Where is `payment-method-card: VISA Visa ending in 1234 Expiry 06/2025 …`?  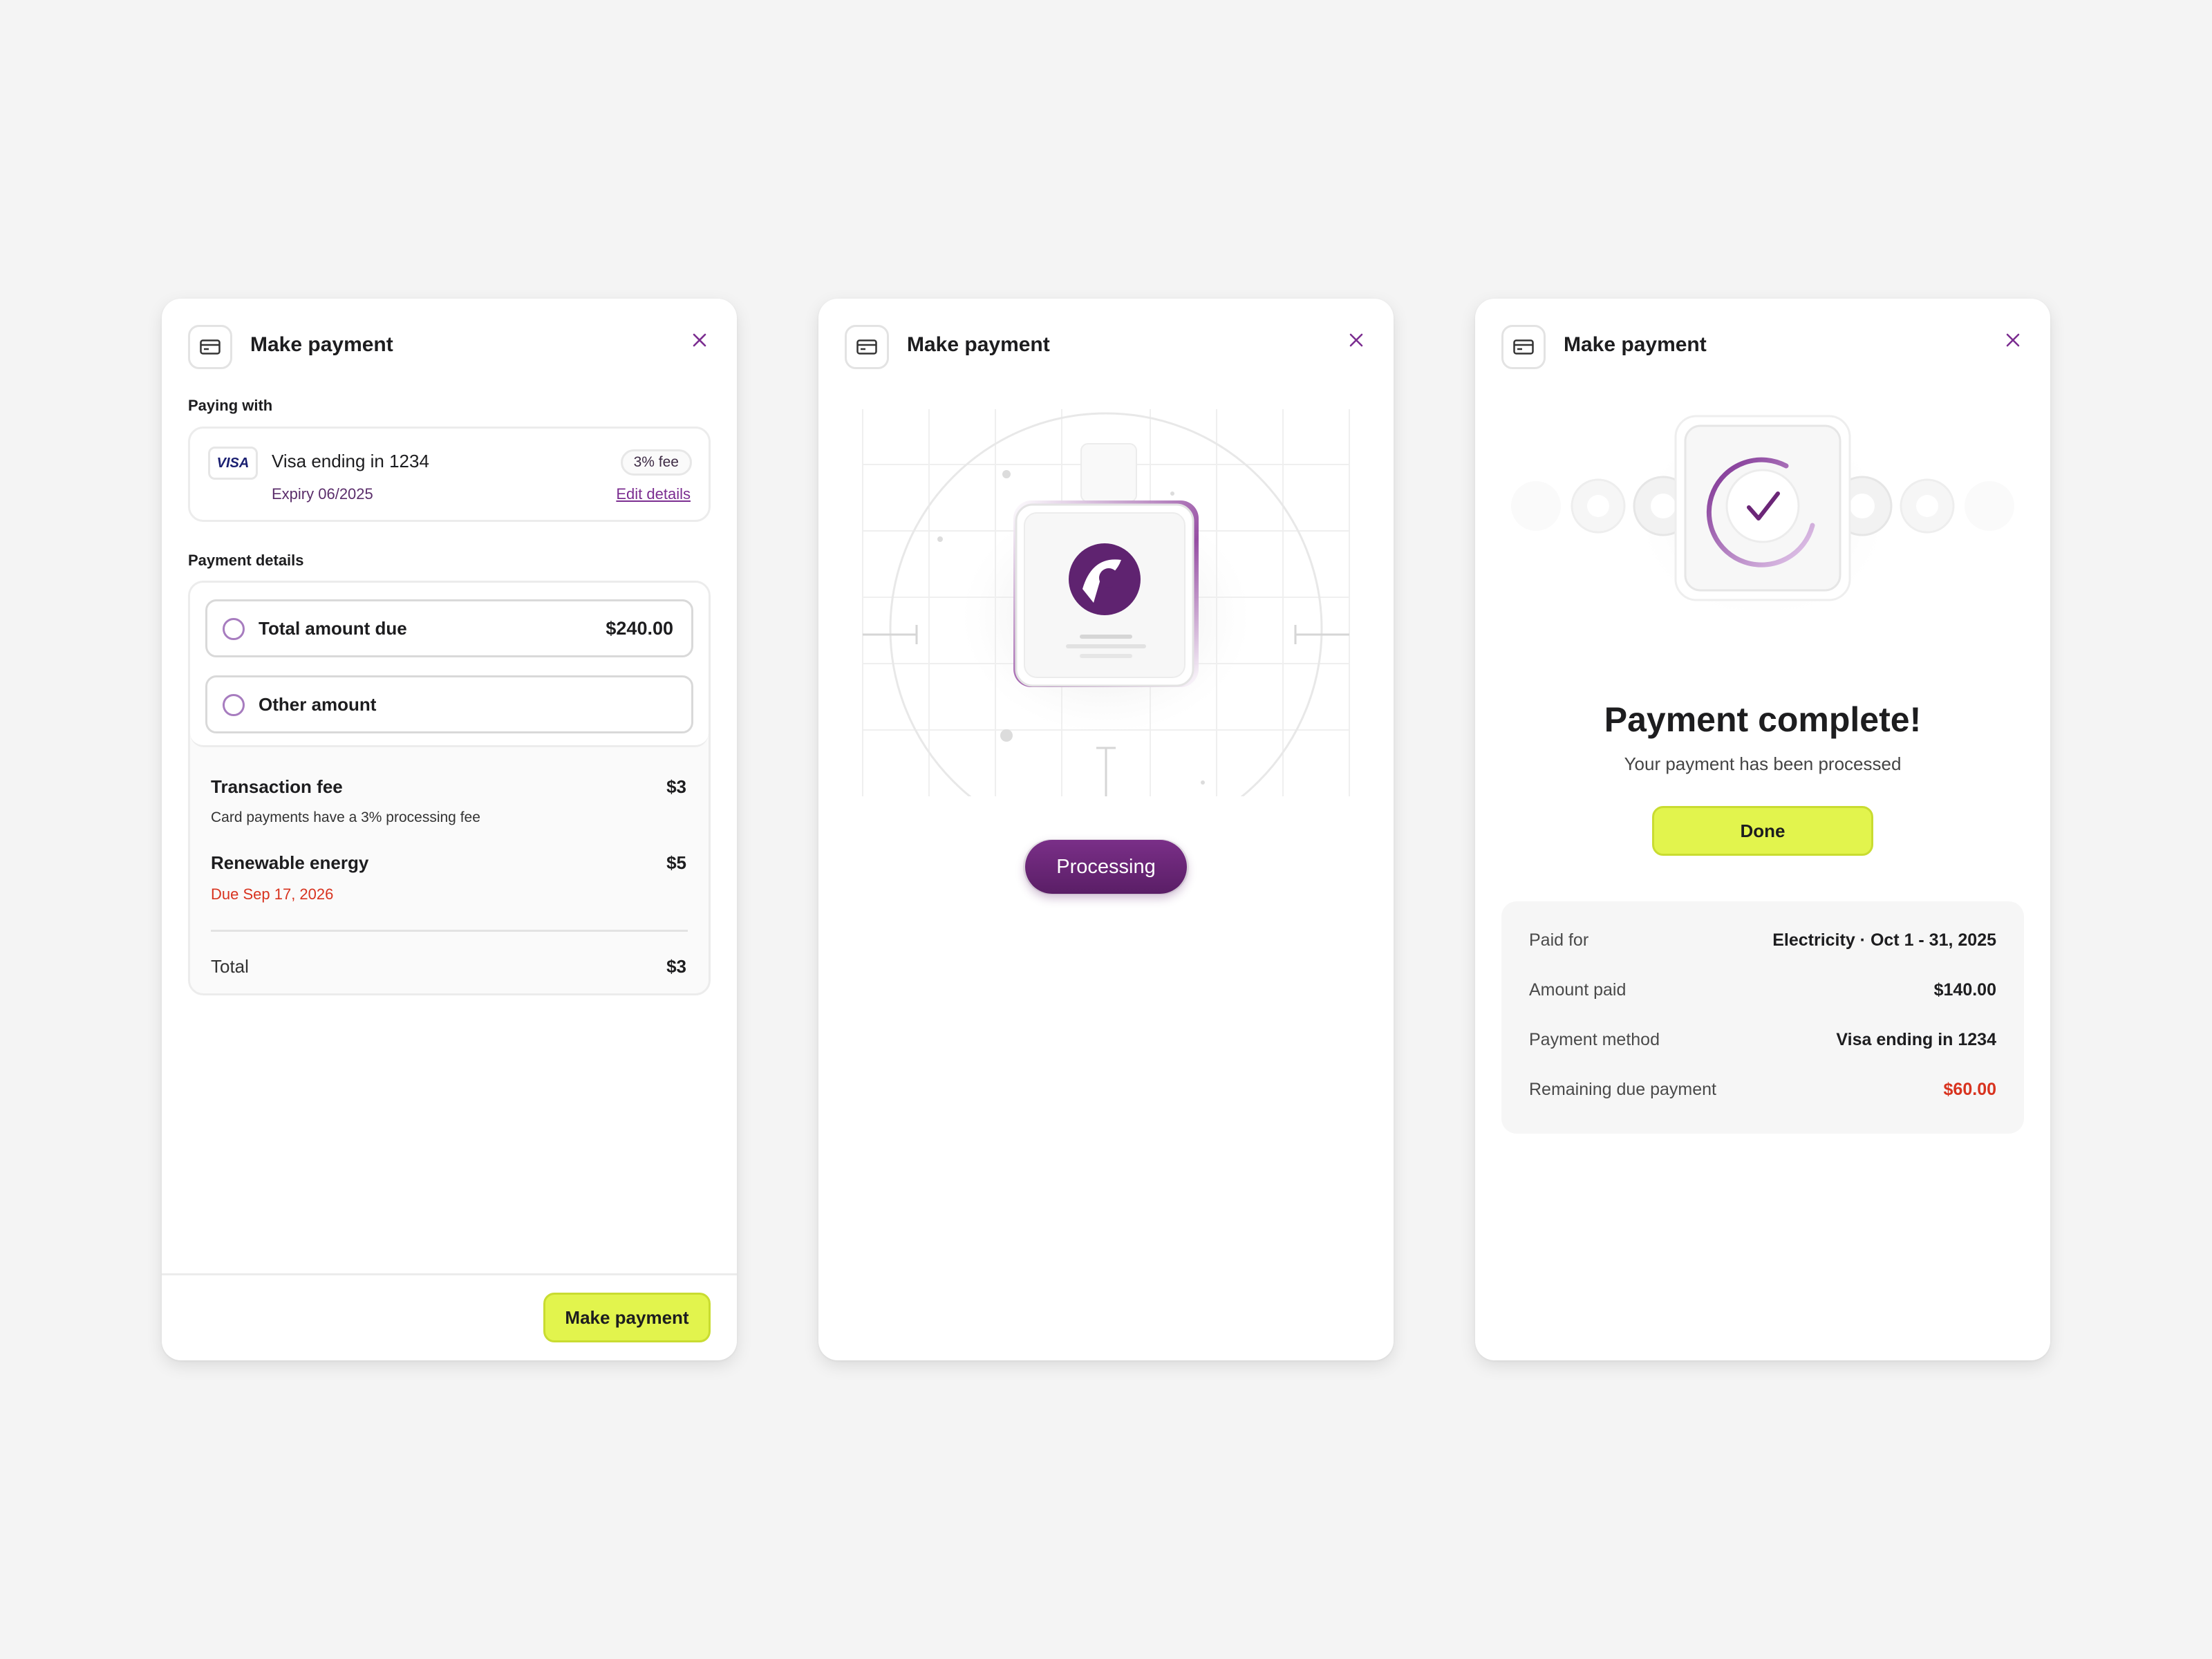
payment-method-card: VISA Visa ending in 1234 Expiry 06/2025 … is located at coordinates (449, 474).